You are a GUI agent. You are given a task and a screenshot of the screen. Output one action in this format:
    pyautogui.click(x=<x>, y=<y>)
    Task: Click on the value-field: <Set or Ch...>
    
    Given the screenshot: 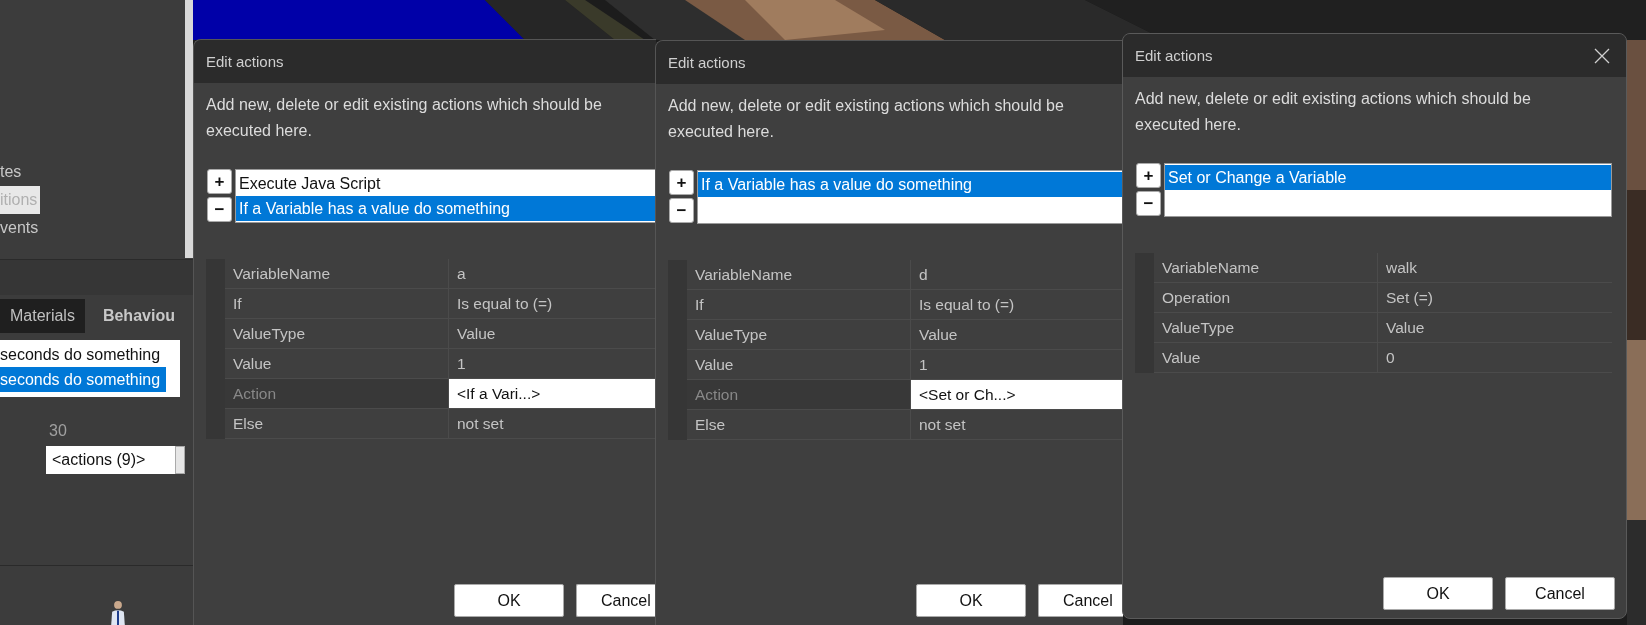 What is the action you would take?
    pyautogui.click(x=1017, y=394)
    